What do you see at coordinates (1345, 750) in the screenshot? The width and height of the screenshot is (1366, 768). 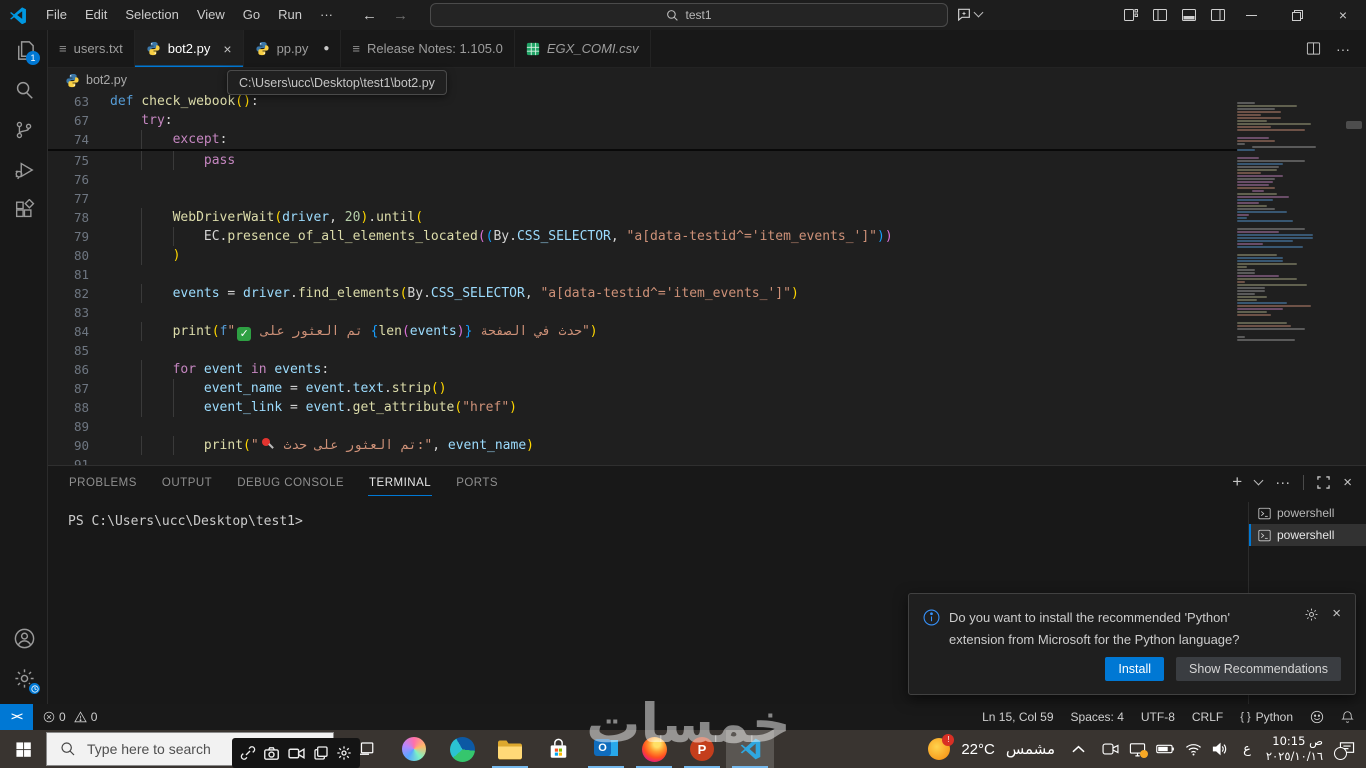 I see `action-center-icon` at bounding box center [1345, 750].